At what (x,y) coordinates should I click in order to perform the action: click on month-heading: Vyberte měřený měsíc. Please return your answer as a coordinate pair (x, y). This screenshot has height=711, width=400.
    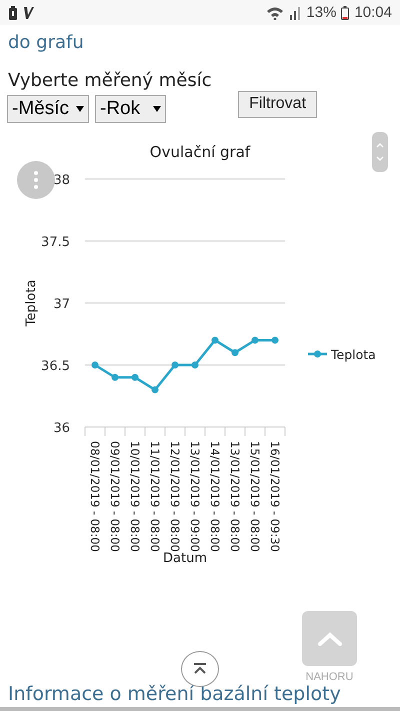
    Looking at the image, I should click on (110, 80).